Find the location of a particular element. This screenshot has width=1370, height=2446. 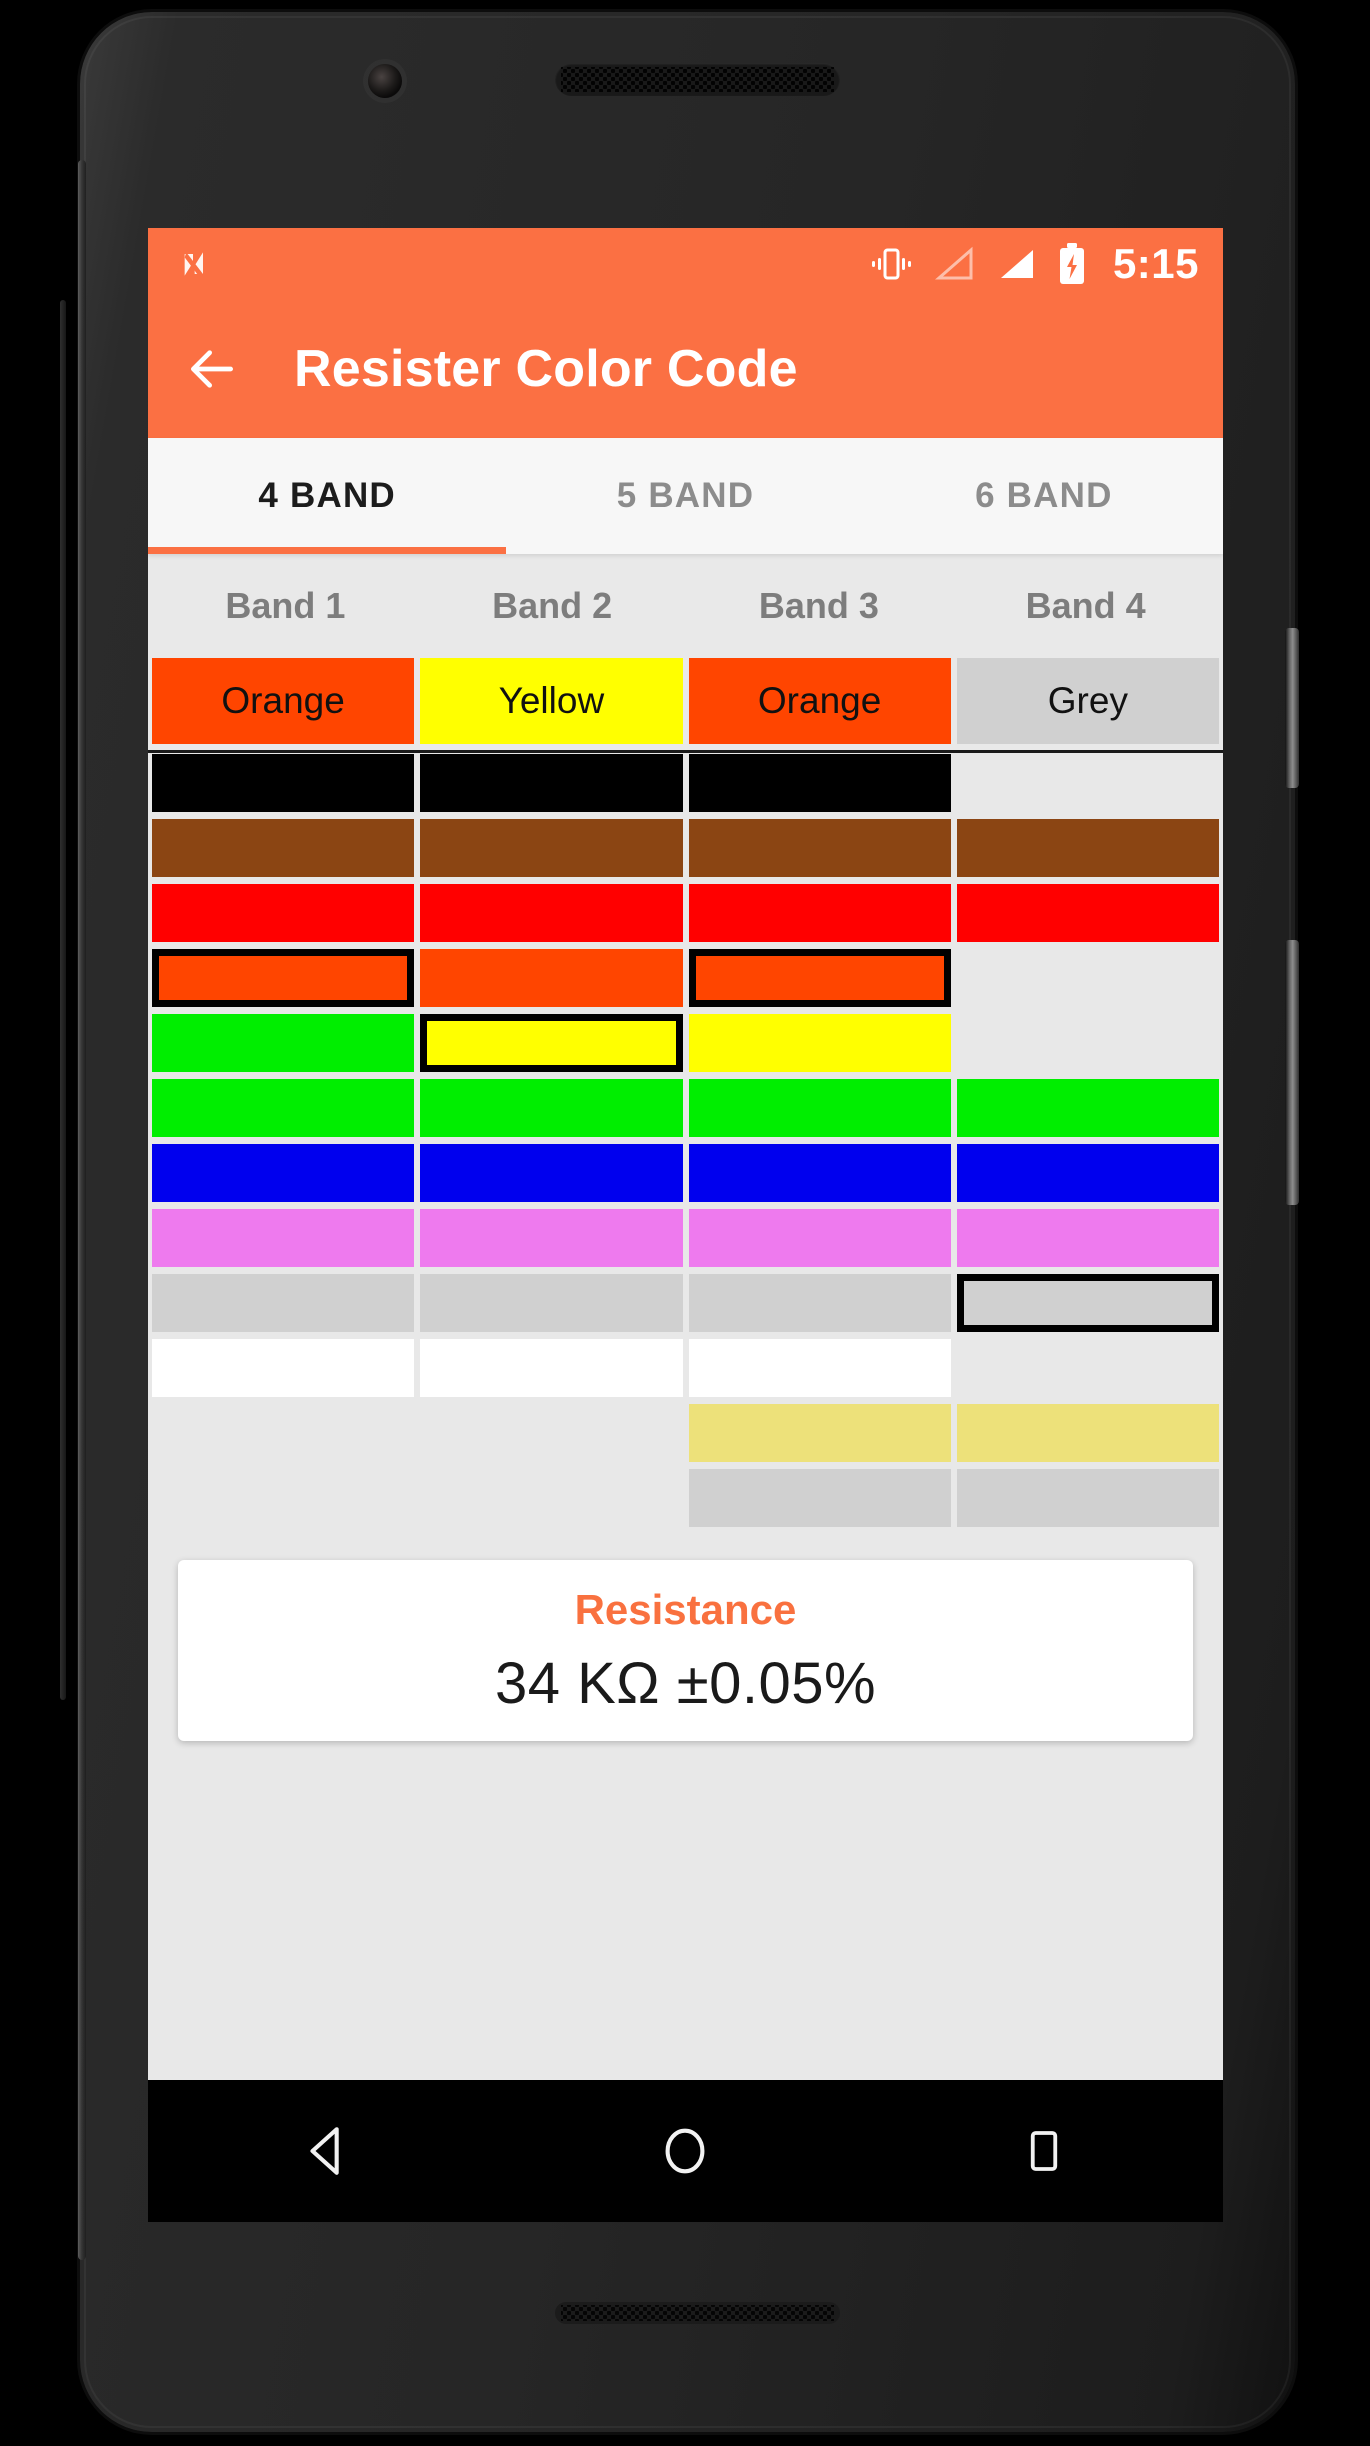

nav-home-button is located at coordinates (685, 2151).